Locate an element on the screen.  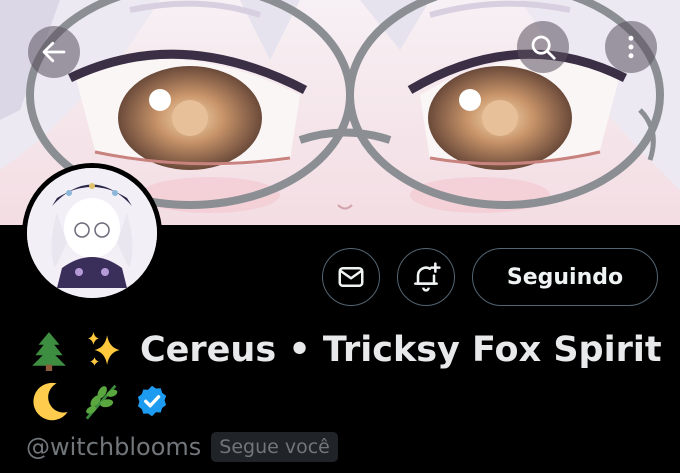
notifications-button is located at coordinates (426, 277).